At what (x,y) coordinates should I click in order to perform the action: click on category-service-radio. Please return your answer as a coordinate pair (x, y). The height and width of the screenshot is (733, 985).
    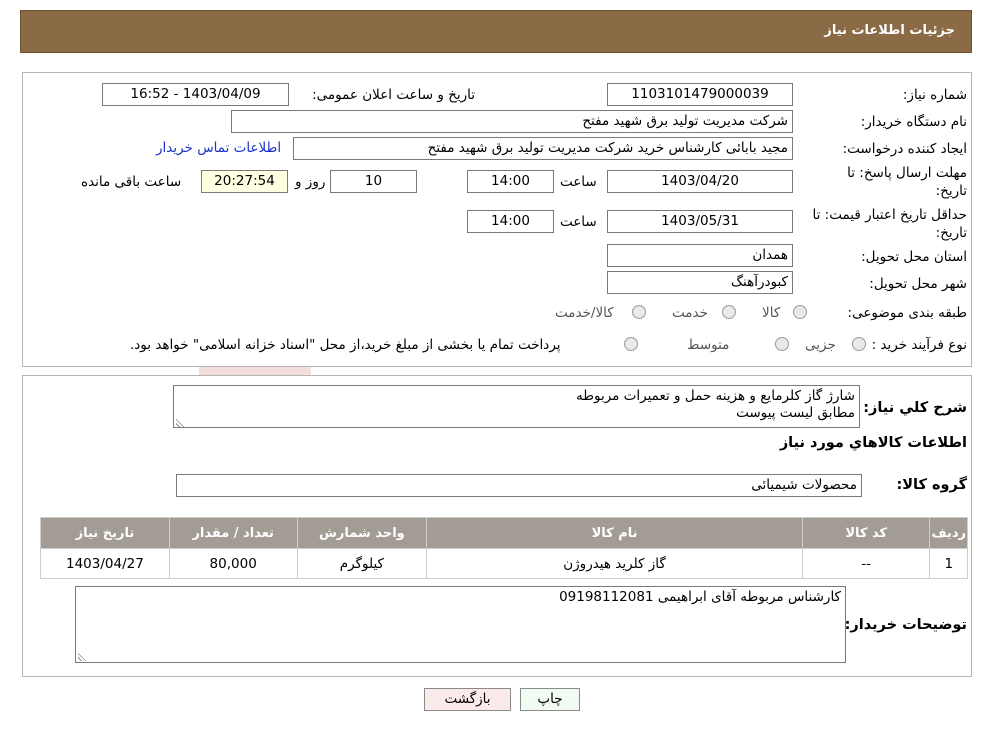
    Looking at the image, I should click on (729, 312).